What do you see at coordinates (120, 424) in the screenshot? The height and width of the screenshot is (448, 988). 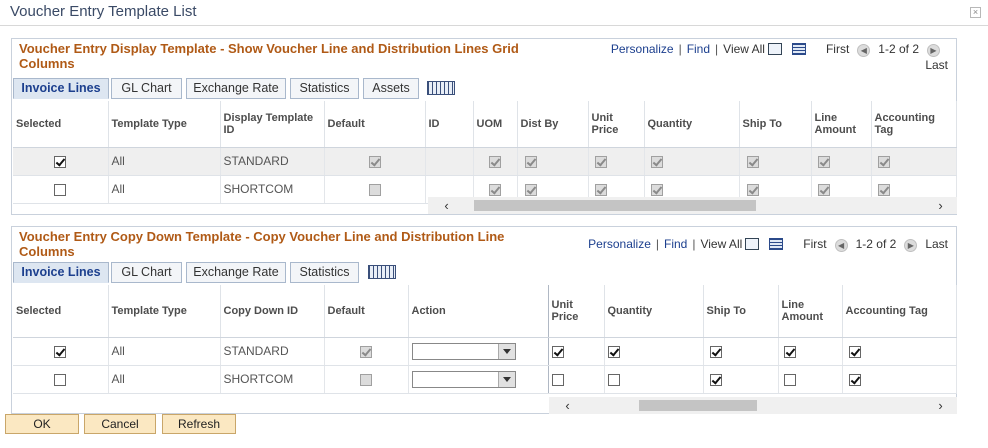 I see `cancel-button: Cancel` at bounding box center [120, 424].